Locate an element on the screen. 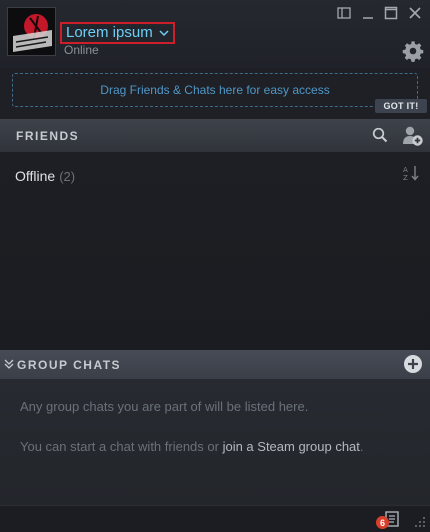  offline-group-header: Offline (2) is located at coordinates (45, 176).